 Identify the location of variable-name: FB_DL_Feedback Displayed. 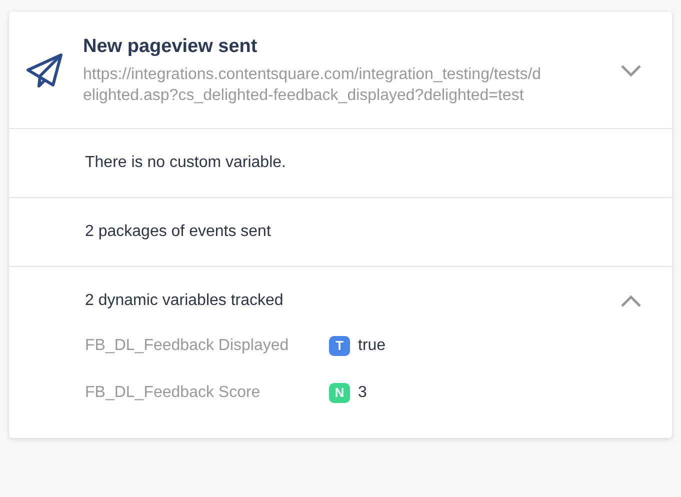
(187, 346).